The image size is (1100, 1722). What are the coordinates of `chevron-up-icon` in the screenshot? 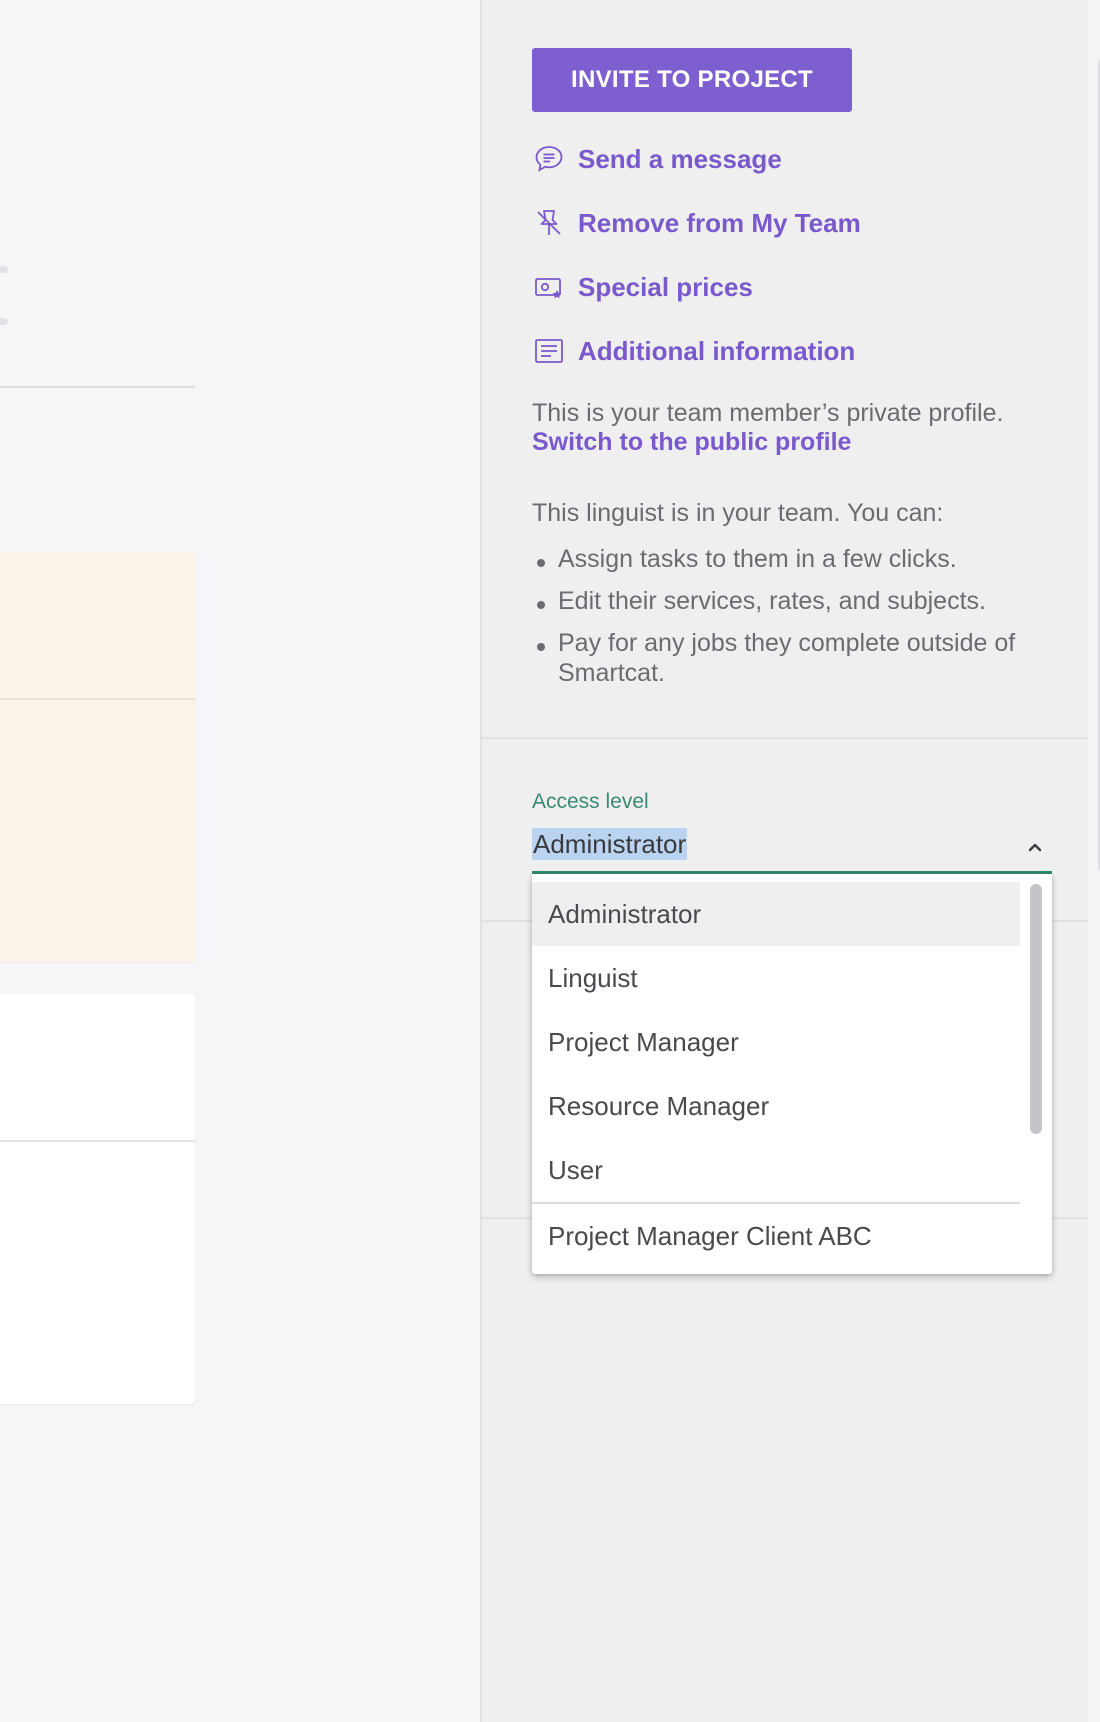 It's located at (1035, 847).